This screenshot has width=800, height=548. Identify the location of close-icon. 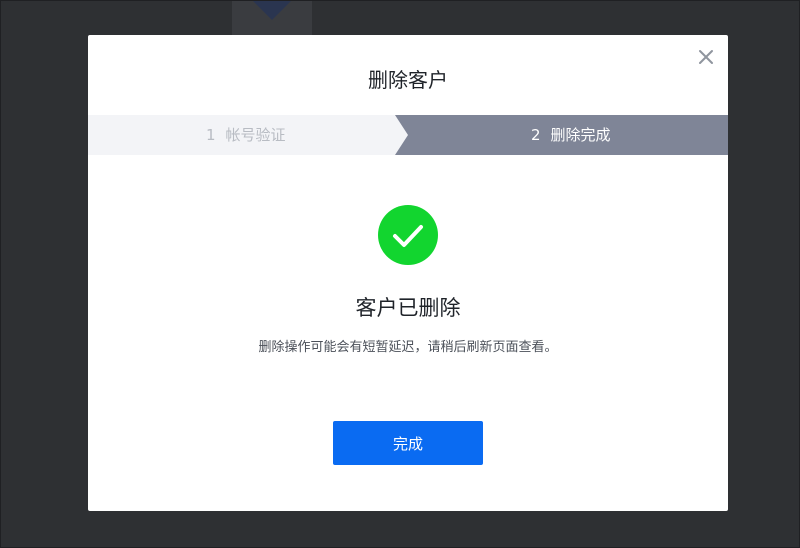
(706, 57).